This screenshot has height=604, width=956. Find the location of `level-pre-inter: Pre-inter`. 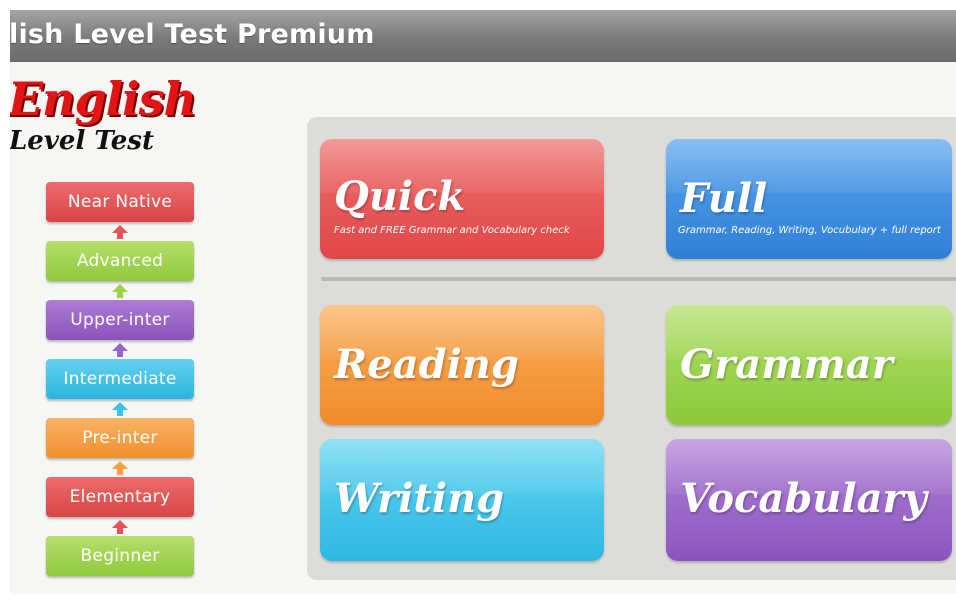

level-pre-inter: Pre-inter is located at coordinates (120, 438).